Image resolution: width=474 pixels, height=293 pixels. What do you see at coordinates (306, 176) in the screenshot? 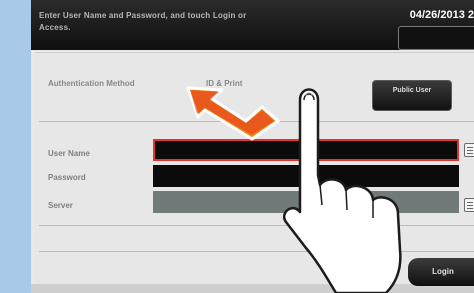
I see `password-field` at bounding box center [306, 176].